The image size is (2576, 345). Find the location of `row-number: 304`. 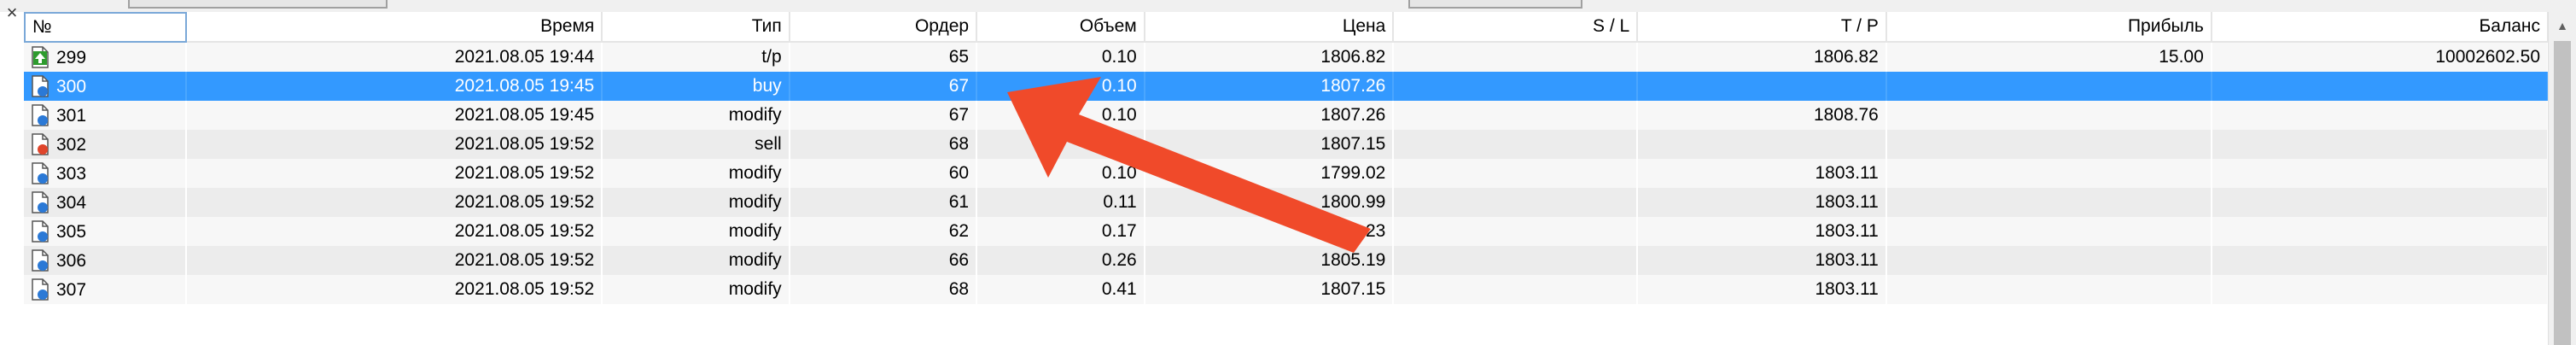

row-number: 304 is located at coordinates (71, 202).